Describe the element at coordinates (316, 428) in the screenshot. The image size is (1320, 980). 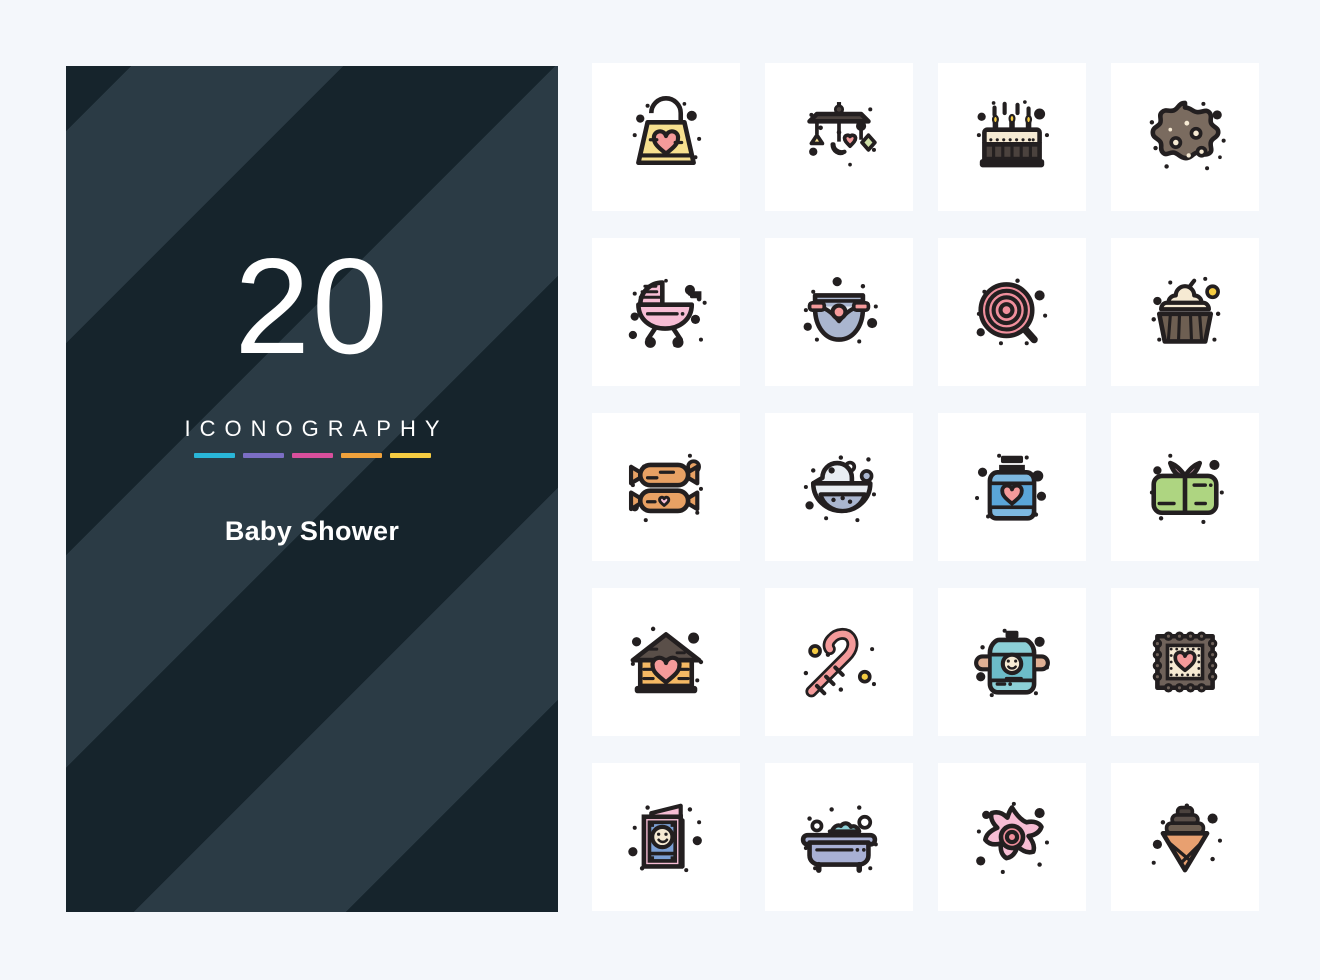
I see `cover-subtitle: ICONOGRAPHY` at that location.